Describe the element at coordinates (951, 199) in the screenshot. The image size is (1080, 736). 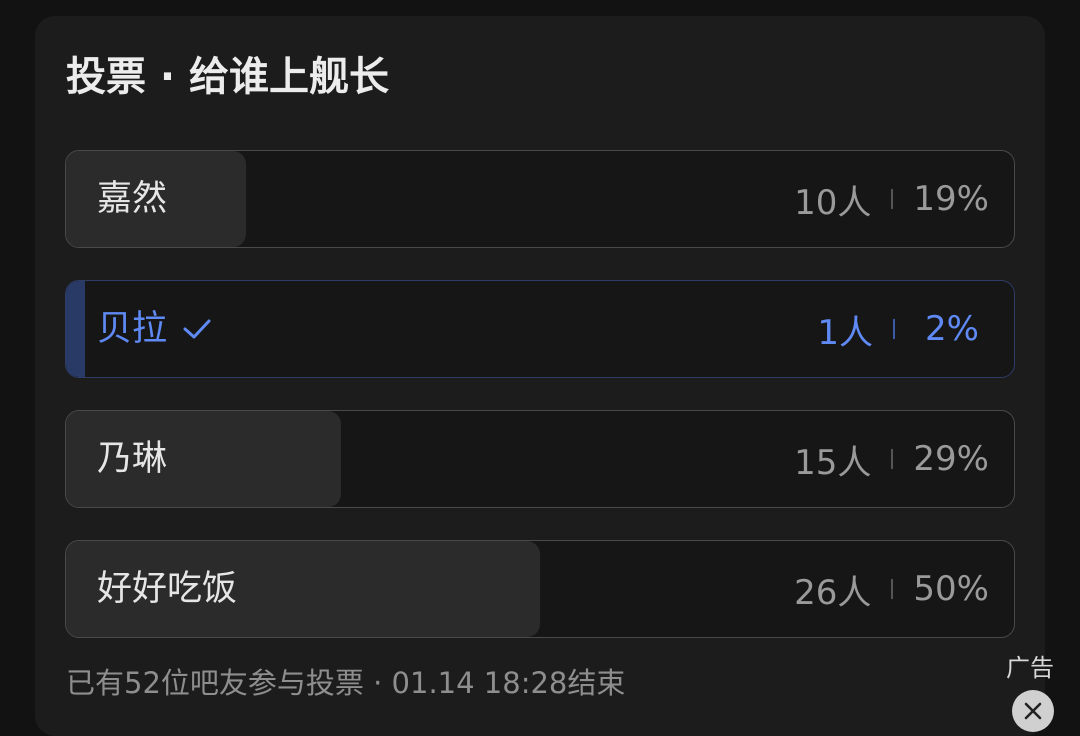
I see `vote-percent: 19%` at that location.